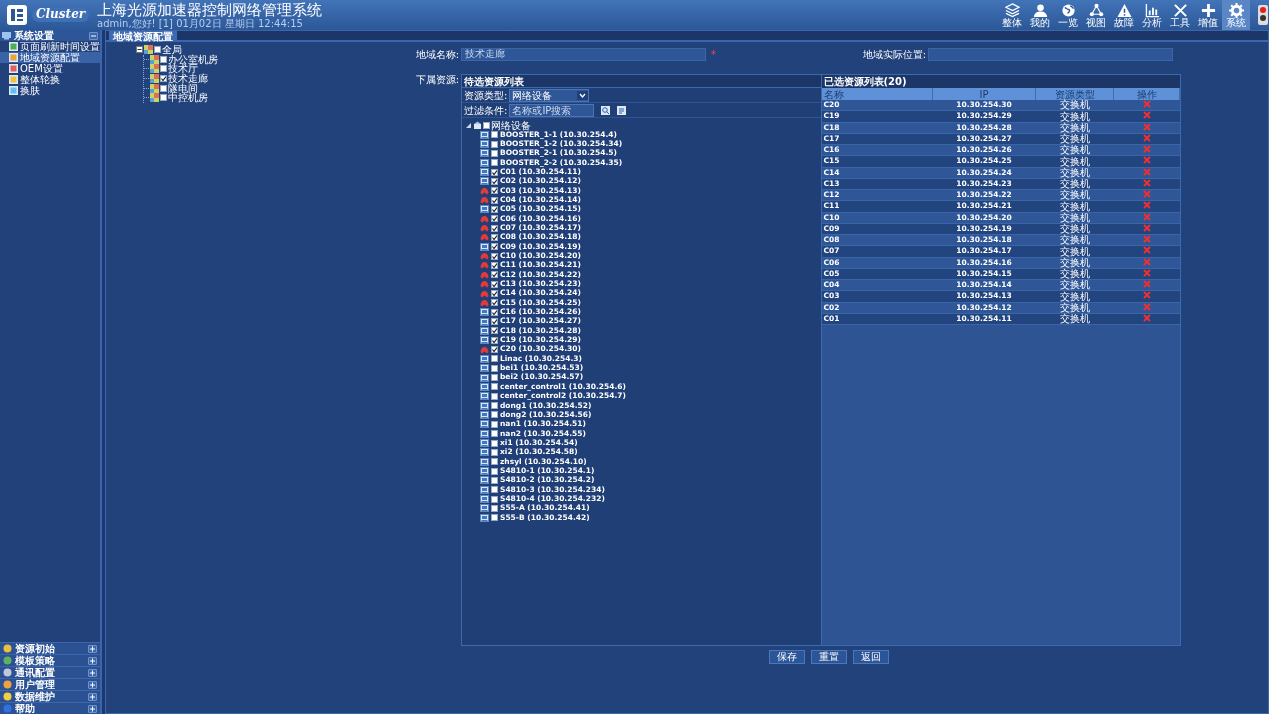 This screenshot has width=1269, height=714. Describe the element at coordinates (25, 708) in the screenshot. I see `accordion-title: 帮助` at that location.